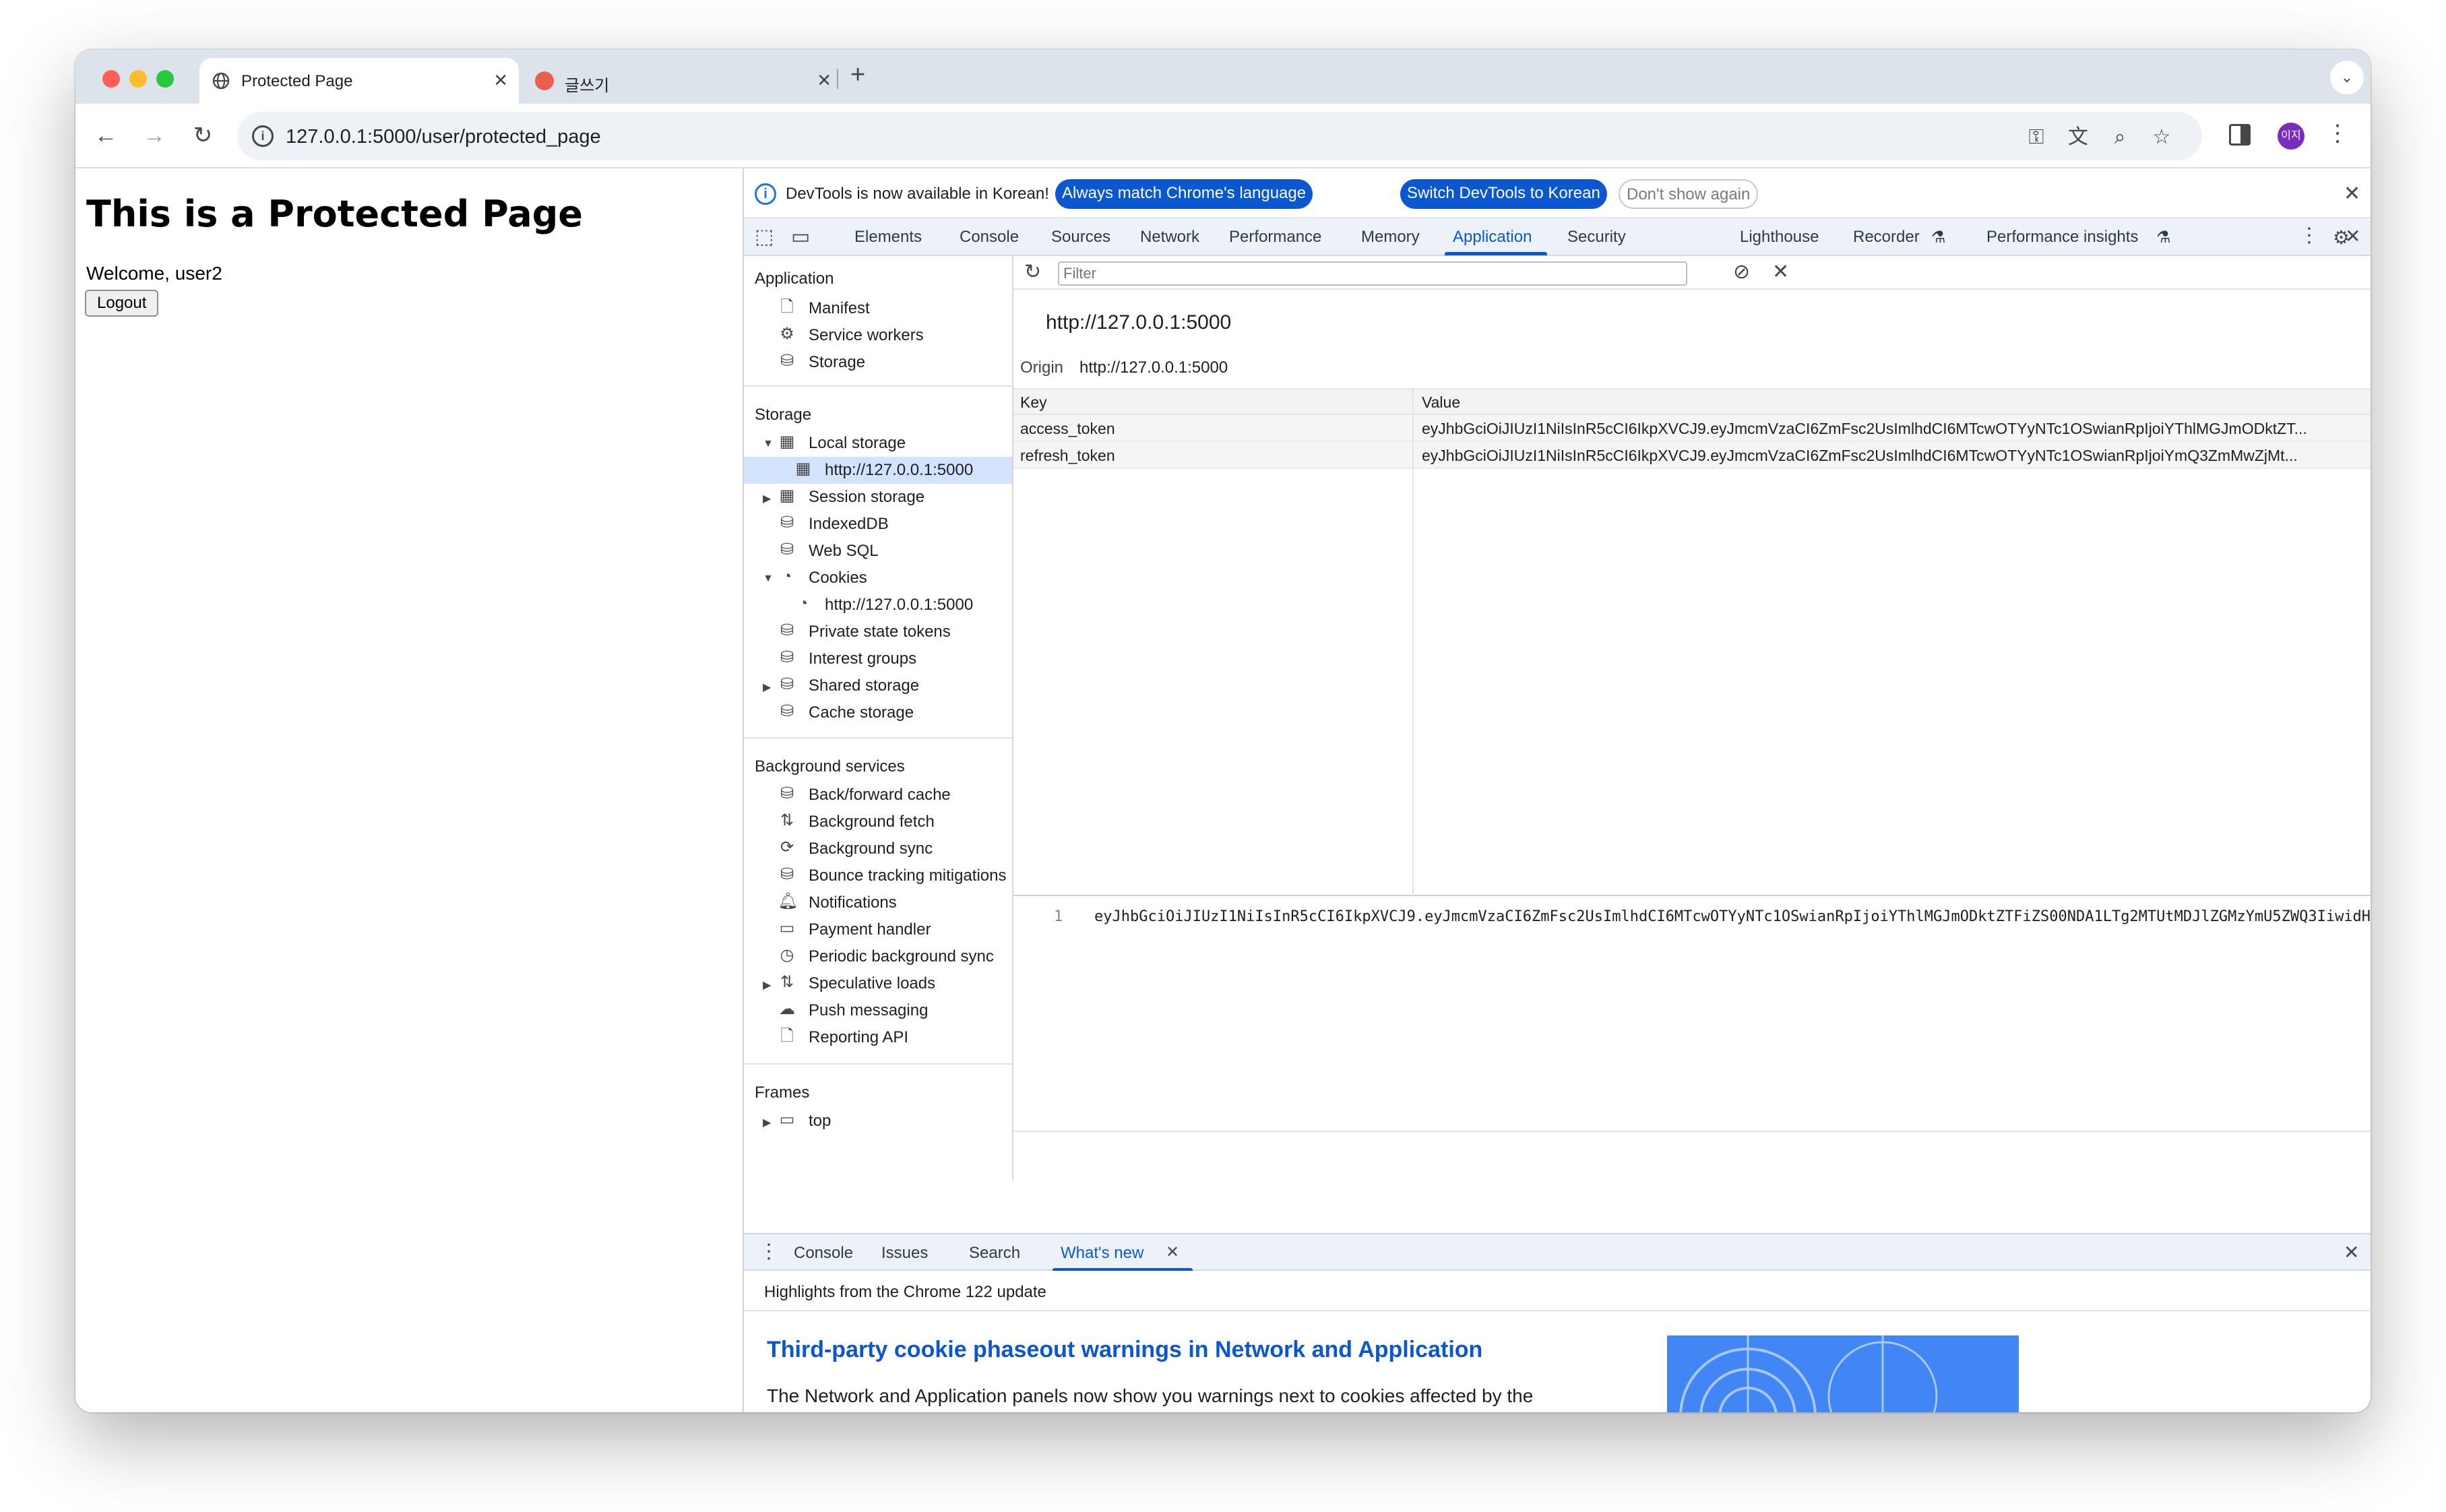 The image size is (2446, 1512). What do you see at coordinates (866, 497) in the screenshot?
I see `sidebar-item-session-storage: Session storage` at bounding box center [866, 497].